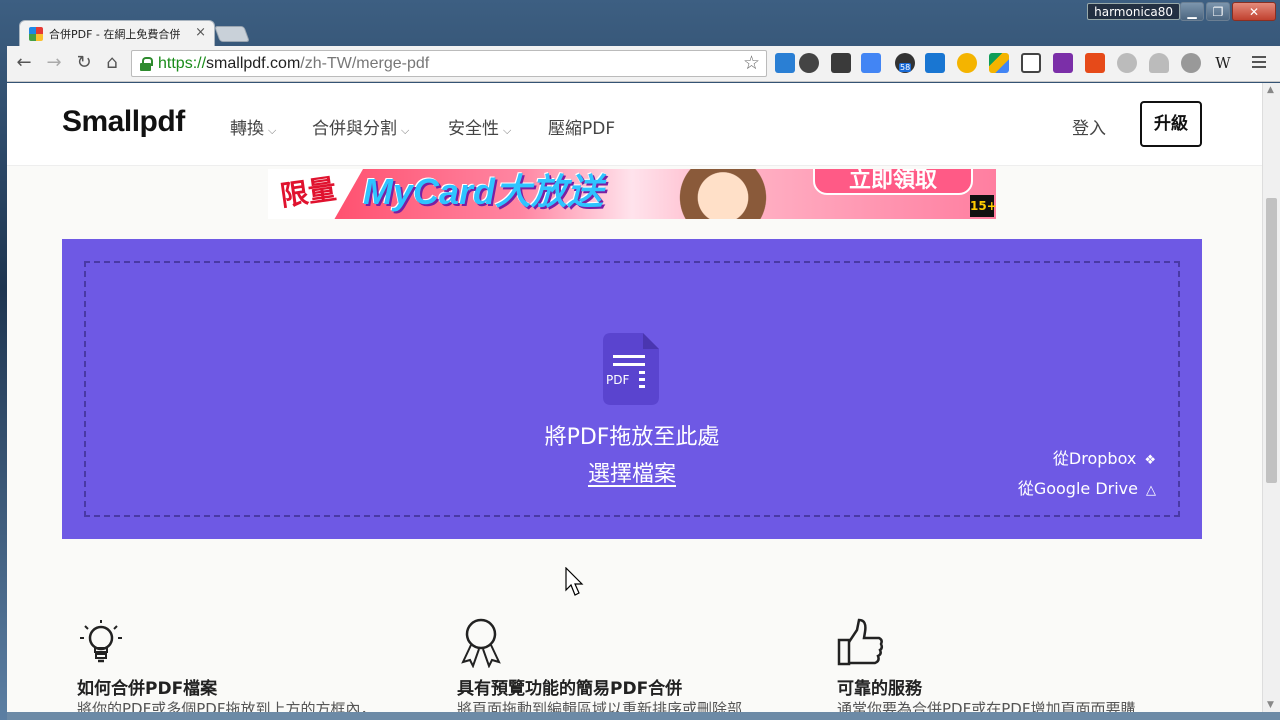 The image size is (1280, 720). I want to click on browser-tab: 合併PDF - 在網上免費合併 ×, so click(117, 33).